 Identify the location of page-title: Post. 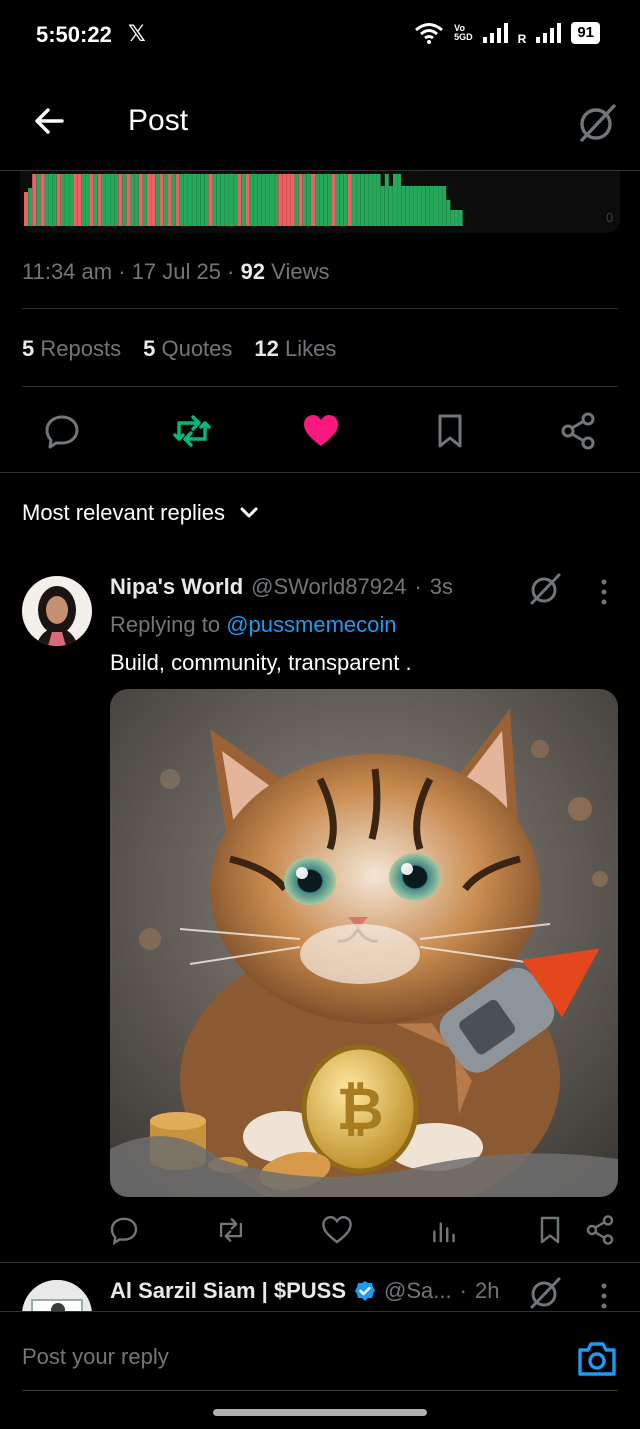
(158, 120).